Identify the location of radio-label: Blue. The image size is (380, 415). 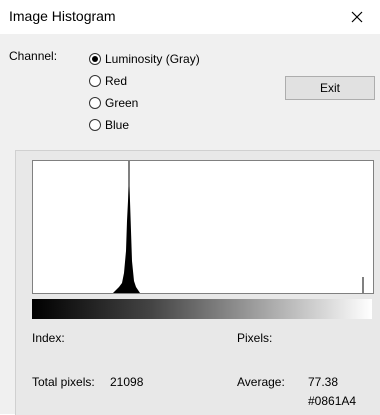
(117, 125).